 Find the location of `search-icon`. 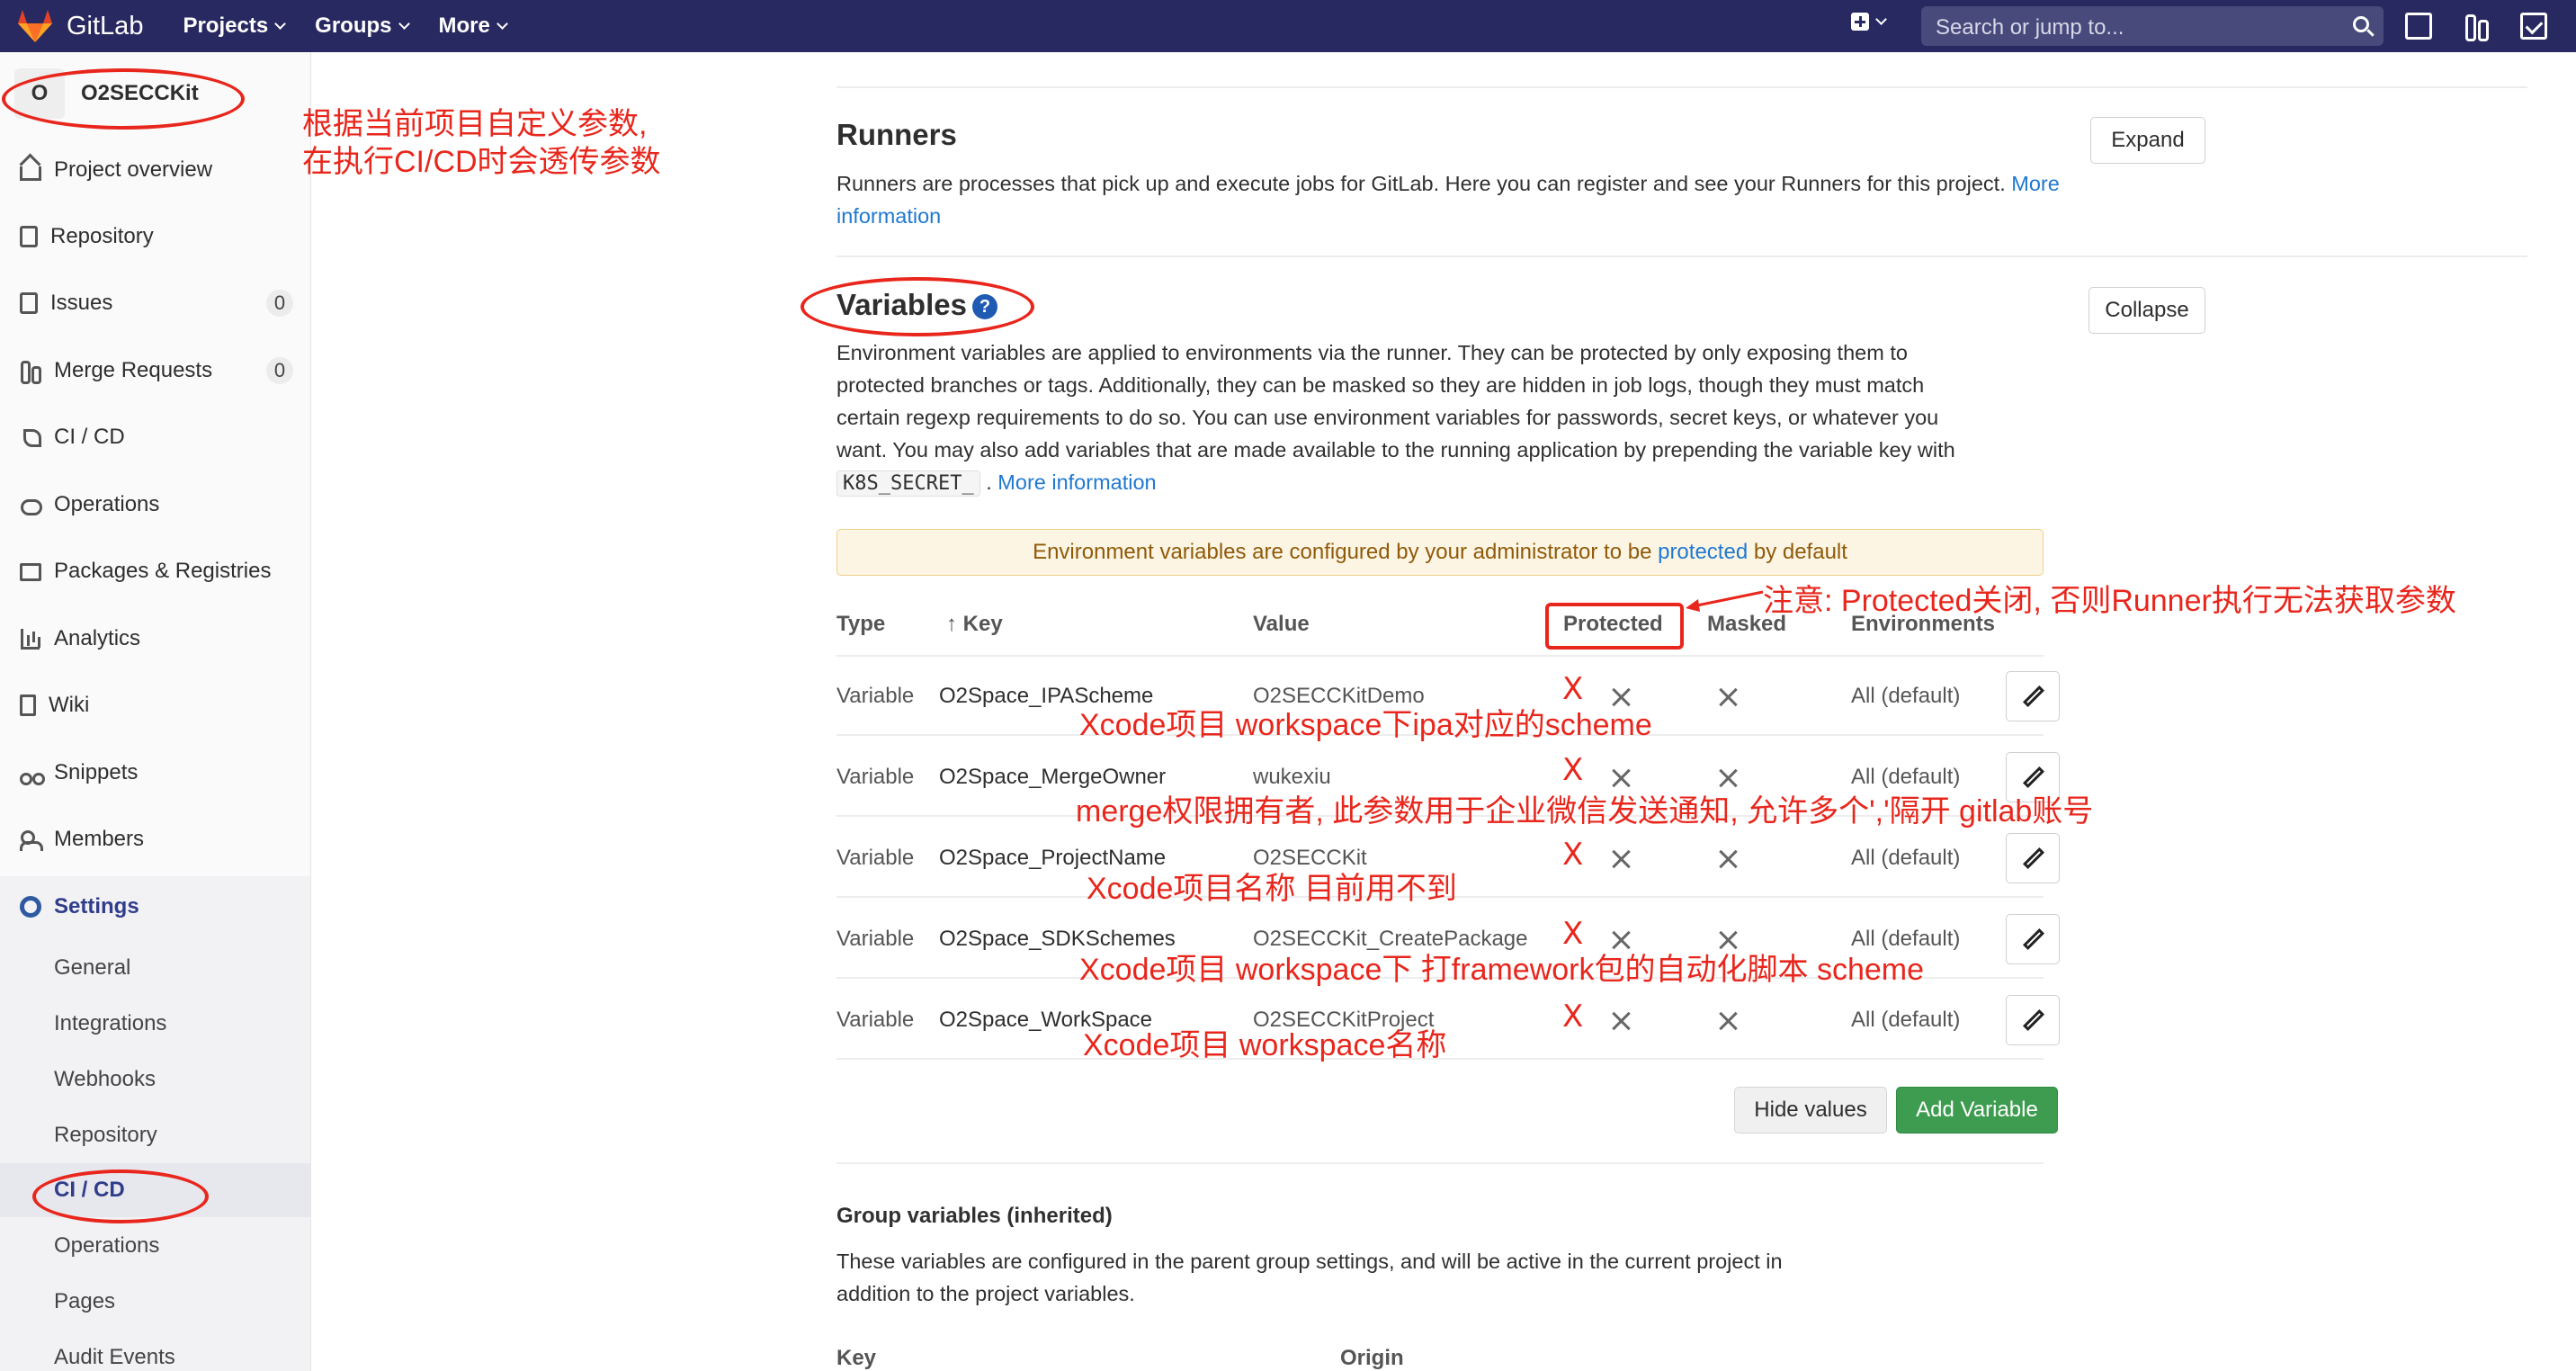

search-icon is located at coordinates (2361, 24).